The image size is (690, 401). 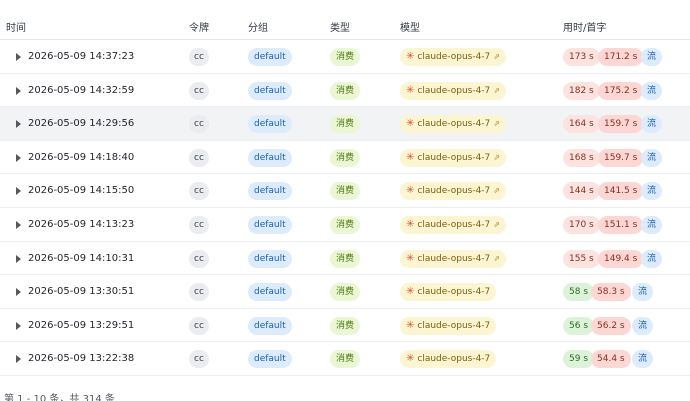 I want to click on row-time: 2026-05-09 14:37:23, so click(x=81, y=56).